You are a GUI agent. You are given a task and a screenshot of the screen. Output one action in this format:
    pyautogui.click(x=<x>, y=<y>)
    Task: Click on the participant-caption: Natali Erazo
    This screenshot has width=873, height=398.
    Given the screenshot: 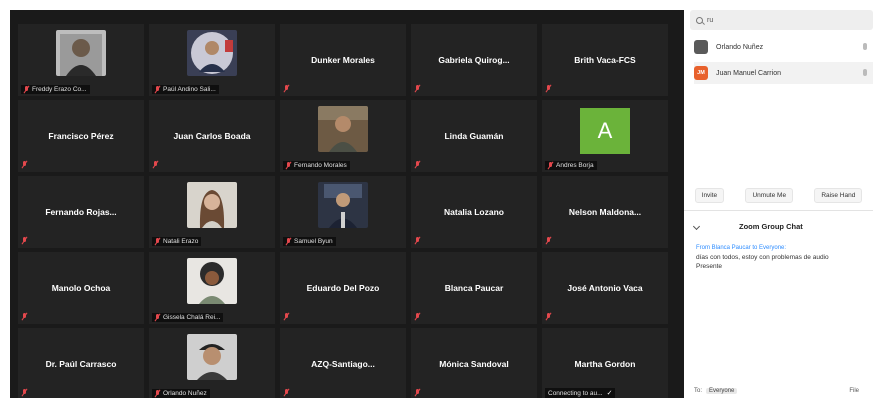 What is the action you would take?
    pyautogui.click(x=177, y=241)
    